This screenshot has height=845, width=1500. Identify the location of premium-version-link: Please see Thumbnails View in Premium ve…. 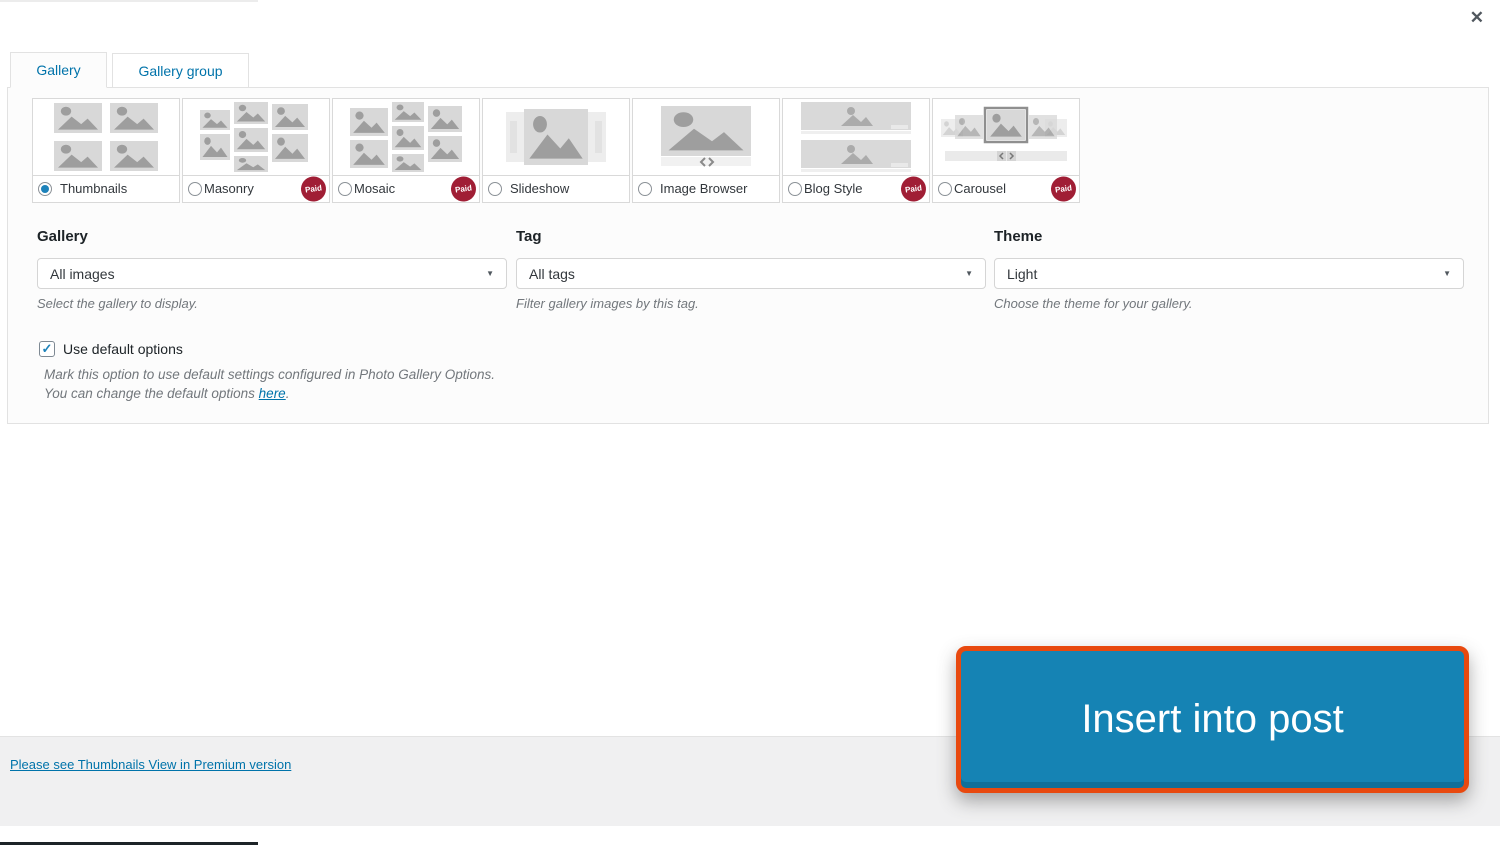
(150, 764).